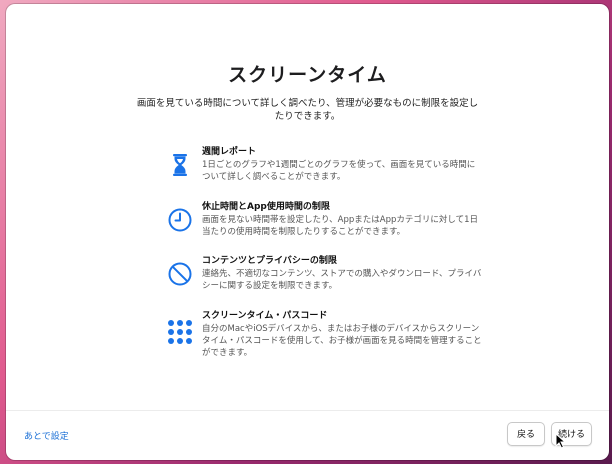 The image size is (612, 464). What do you see at coordinates (266, 207) in the screenshot?
I see `feature-title: 休止時間とApp使用時間の制限` at bounding box center [266, 207].